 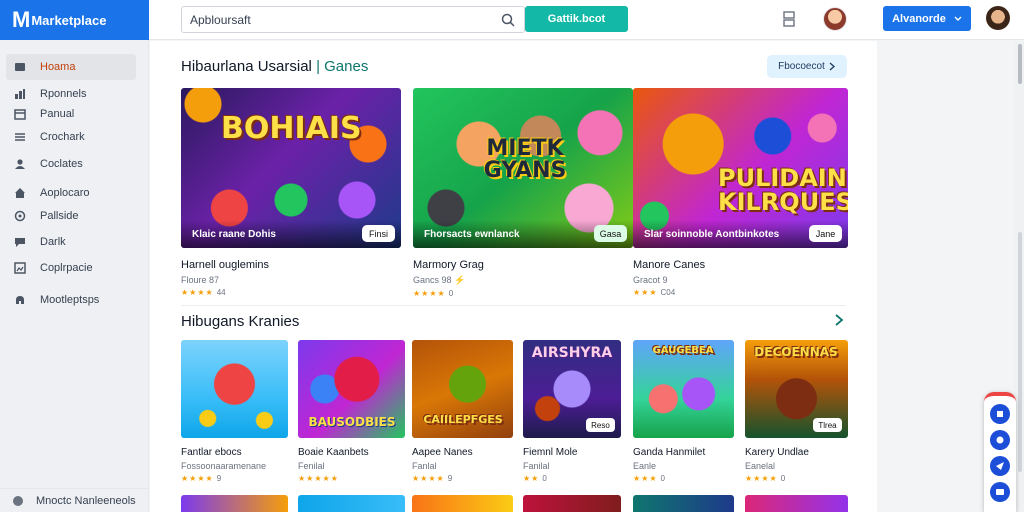 I want to click on game-card-title: Ganda Hanmilet, so click(x=683, y=452).